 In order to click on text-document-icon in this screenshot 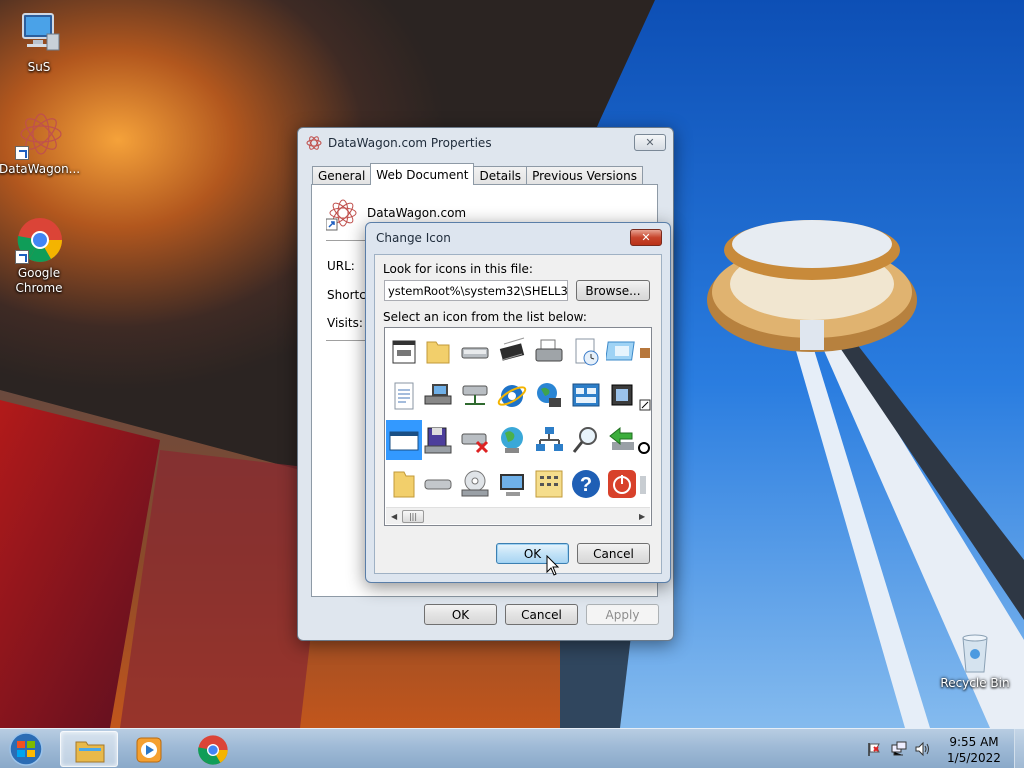, I will do `click(404, 396)`.